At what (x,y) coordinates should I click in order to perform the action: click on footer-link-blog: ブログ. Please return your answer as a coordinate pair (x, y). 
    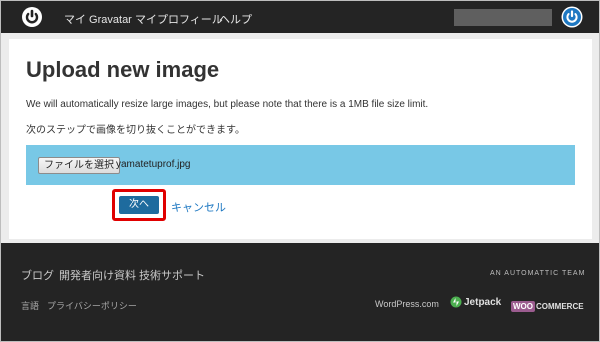
    Looking at the image, I should click on (37, 275).